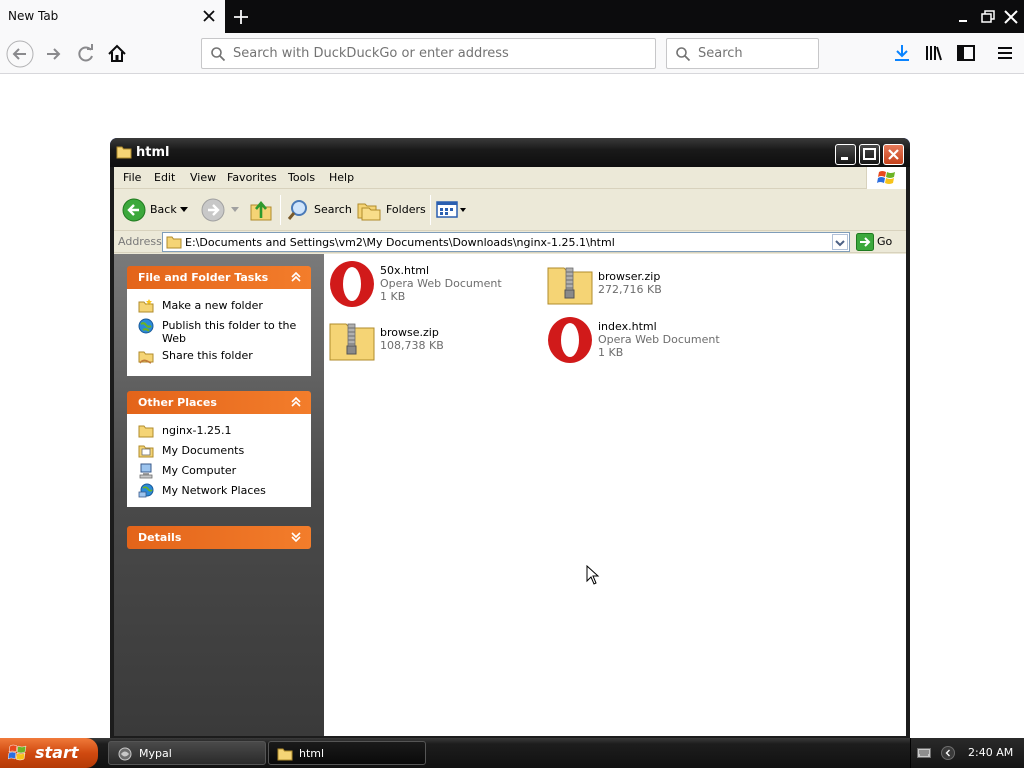  What do you see at coordinates (117, 54) in the screenshot?
I see `home-icon` at bounding box center [117, 54].